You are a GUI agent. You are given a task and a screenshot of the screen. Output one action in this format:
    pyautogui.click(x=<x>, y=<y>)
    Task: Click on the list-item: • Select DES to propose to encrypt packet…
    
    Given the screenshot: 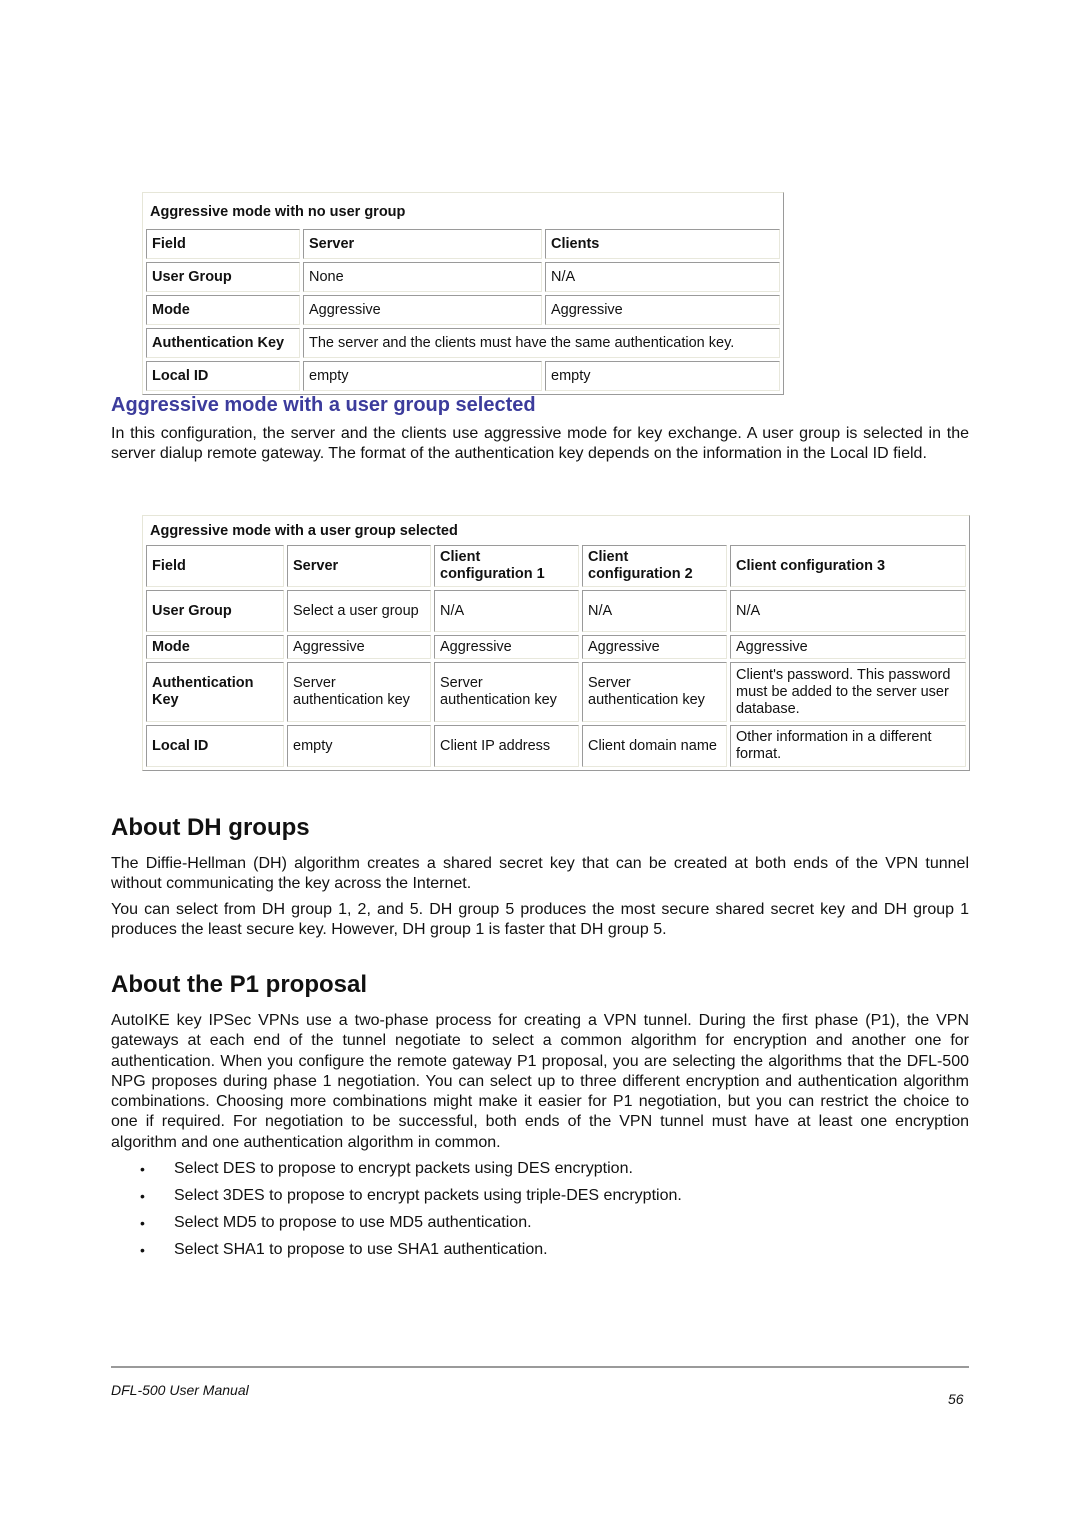 What is the action you would take?
    pyautogui.click(x=411, y=1172)
    